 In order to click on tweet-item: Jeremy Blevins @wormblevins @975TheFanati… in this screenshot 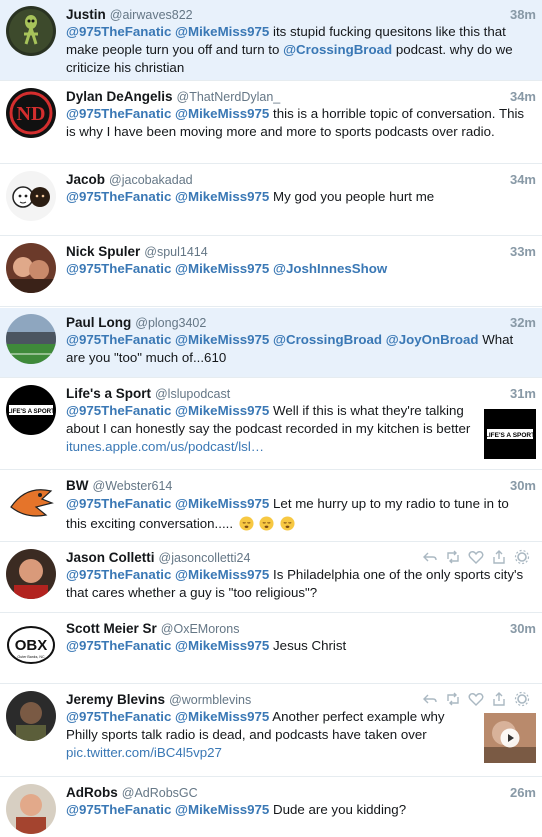, I will do `click(271, 731)`.